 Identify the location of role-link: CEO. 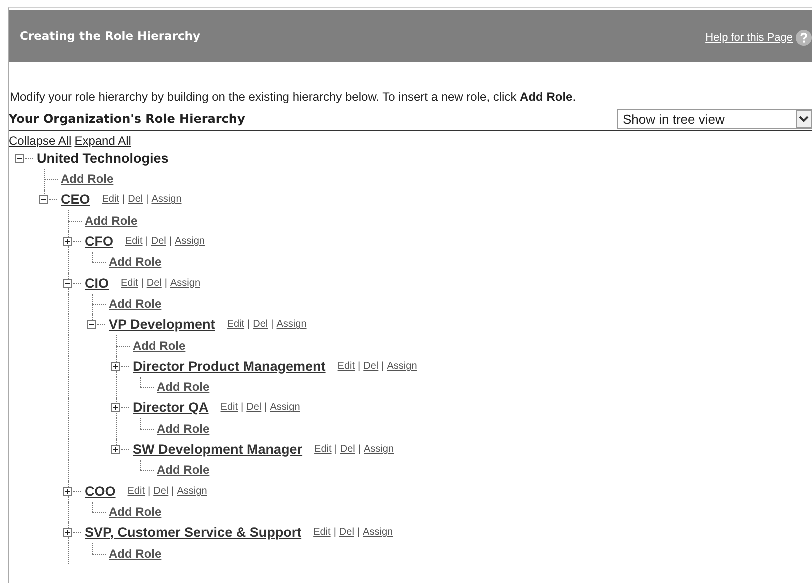
(75, 200).